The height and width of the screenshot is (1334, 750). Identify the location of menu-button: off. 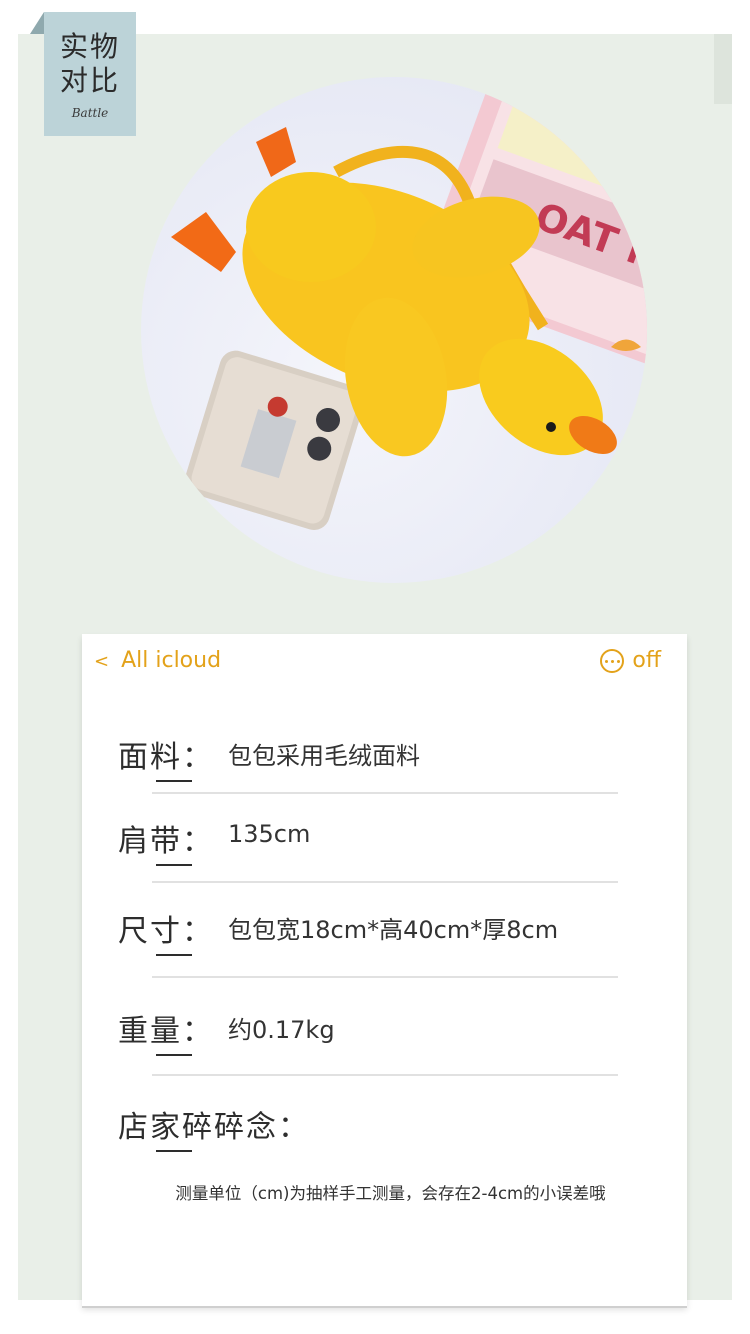
(630, 660).